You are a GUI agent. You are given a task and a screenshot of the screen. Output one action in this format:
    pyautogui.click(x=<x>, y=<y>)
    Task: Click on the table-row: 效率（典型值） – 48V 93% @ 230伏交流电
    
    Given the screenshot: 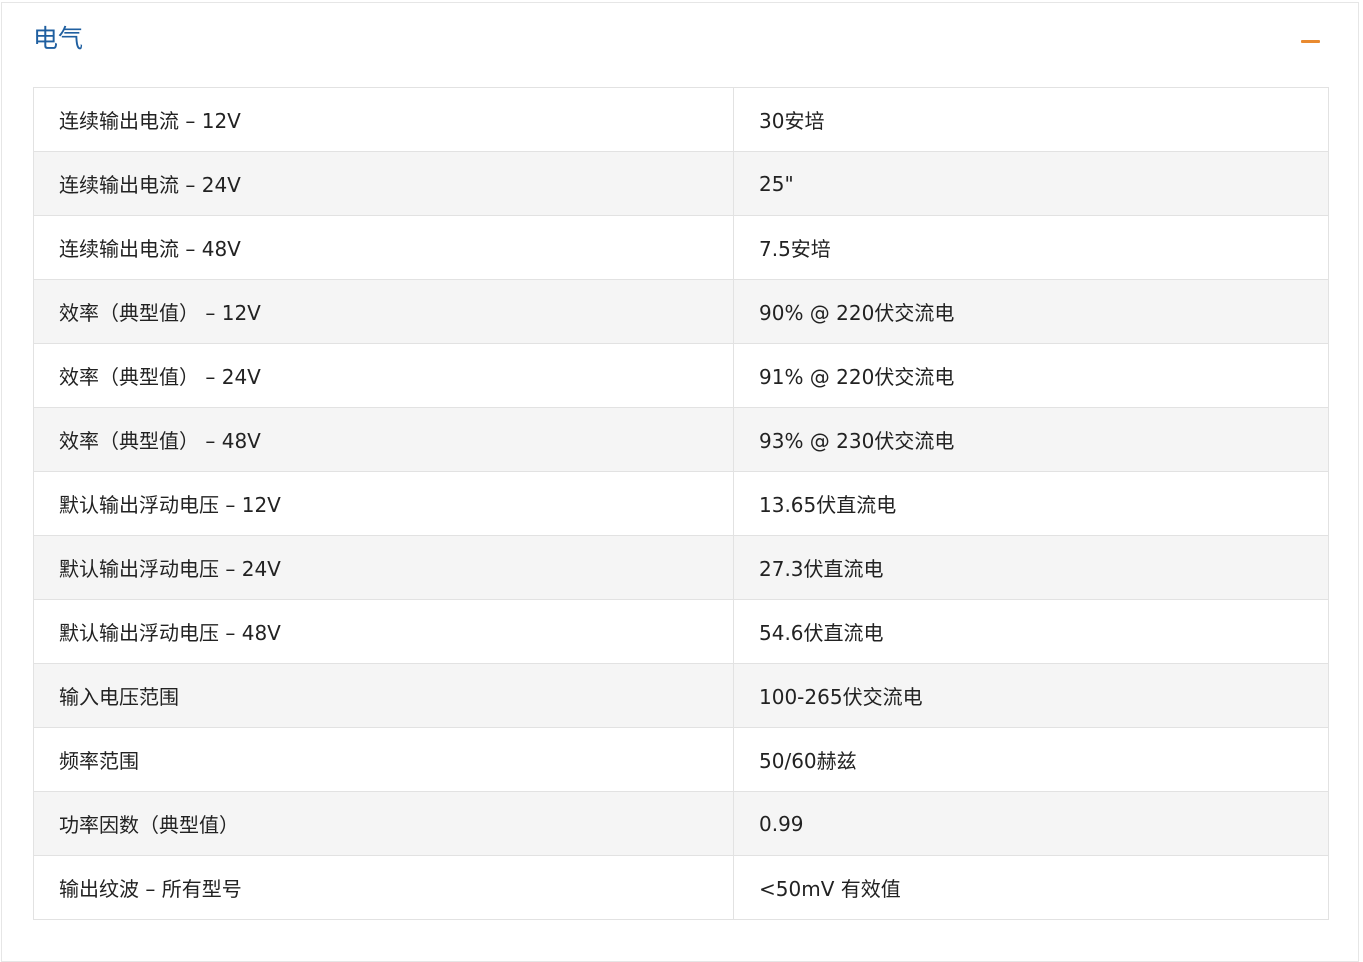 What is the action you would take?
    pyautogui.click(x=681, y=439)
    